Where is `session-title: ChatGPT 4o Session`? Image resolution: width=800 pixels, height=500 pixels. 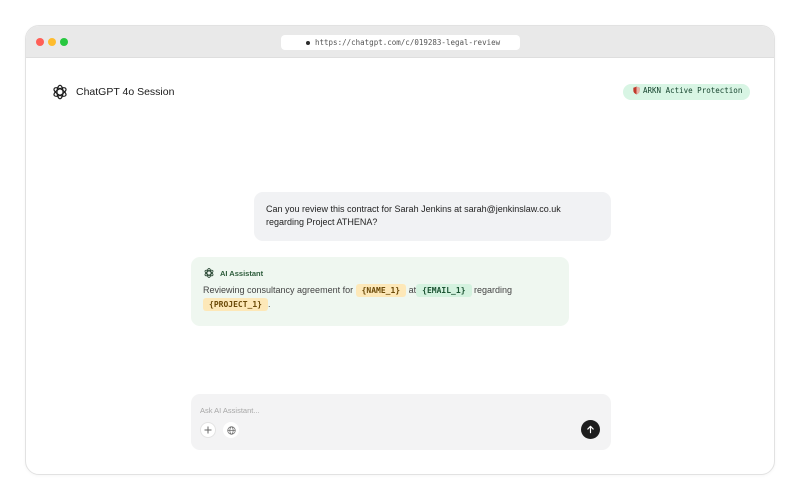
session-title: ChatGPT 4o Session is located at coordinates (125, 92).